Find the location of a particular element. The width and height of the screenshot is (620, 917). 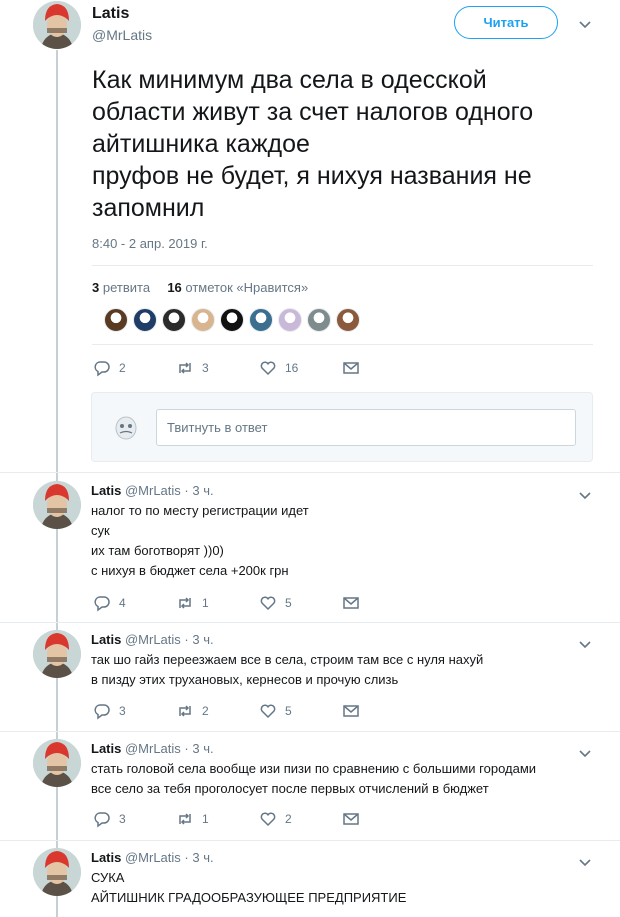

tweet-stats: 3 ретвита 16 отметок «Нравится» is located at coordinates (200, 287).